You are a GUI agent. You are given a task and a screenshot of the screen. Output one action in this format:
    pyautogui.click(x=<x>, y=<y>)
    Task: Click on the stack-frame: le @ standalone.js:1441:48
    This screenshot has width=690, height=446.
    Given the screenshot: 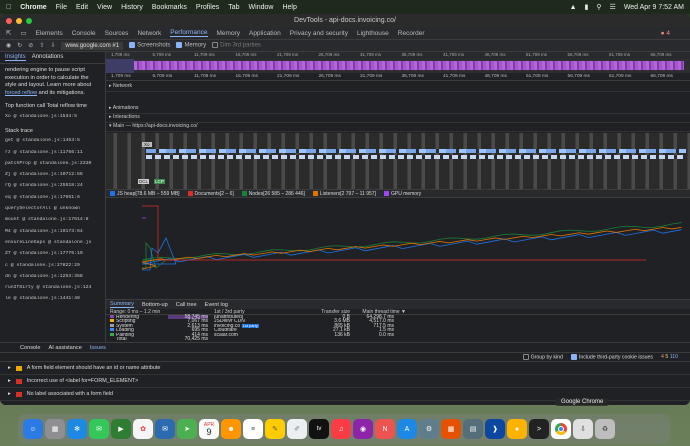 What is the action you would take?
    pyautogui.click(x=52, y=301)
    